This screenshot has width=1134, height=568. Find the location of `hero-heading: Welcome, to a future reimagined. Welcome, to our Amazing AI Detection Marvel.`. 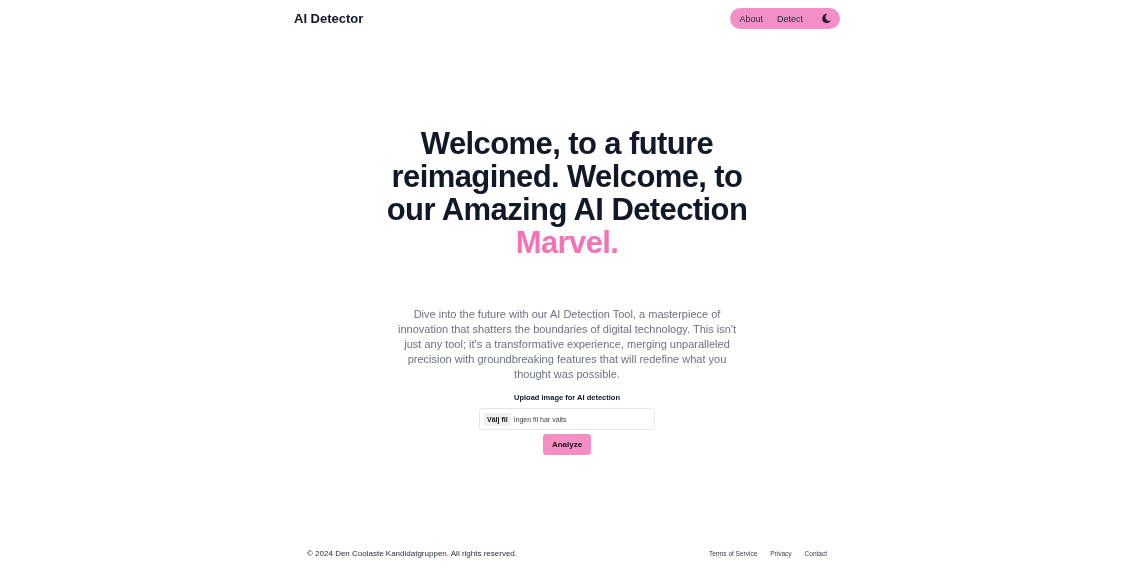

hero-heading: Welcome, to a future reimagined. Welcome, to our Amazing AI Detection Marvel. is located at coordinates (567, 193).